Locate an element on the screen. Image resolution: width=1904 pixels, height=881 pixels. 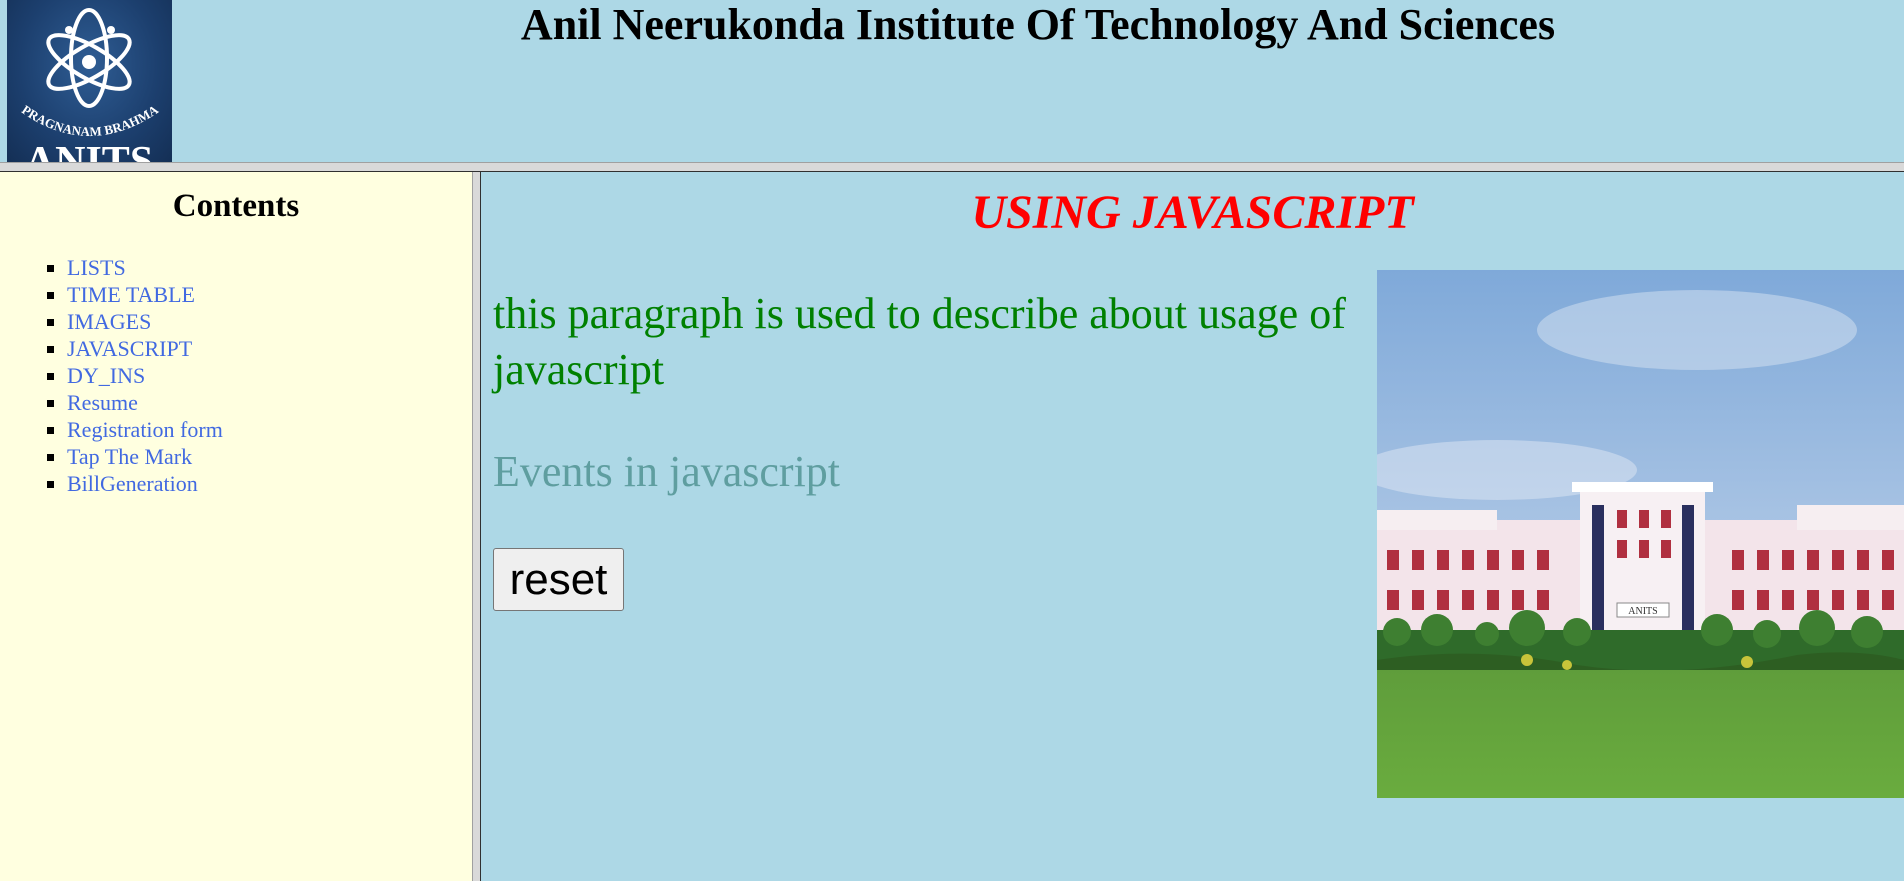
sidebar-item-time-table: TIME TABLE is located at coordinates (269, 294).